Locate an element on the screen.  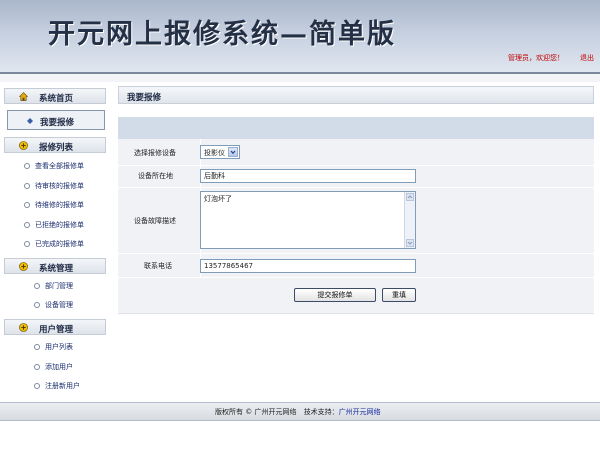
footer: 版权所有 © 广州开元网络 技术支持：广州开元网络 is located at coordinates (300, 411).